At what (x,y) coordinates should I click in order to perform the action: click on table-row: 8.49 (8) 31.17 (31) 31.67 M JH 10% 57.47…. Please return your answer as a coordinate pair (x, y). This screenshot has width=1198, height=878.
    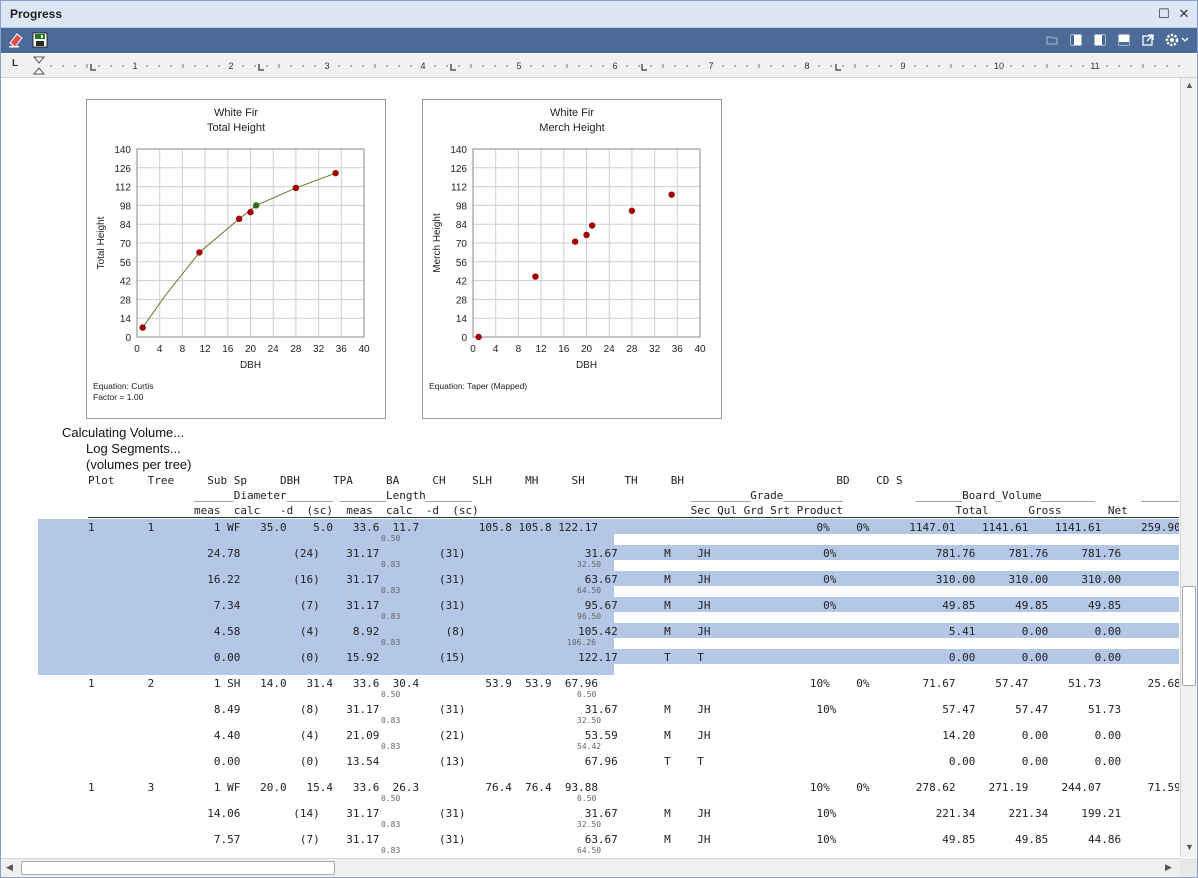
    Looking at the image, I should click on (604, 709).